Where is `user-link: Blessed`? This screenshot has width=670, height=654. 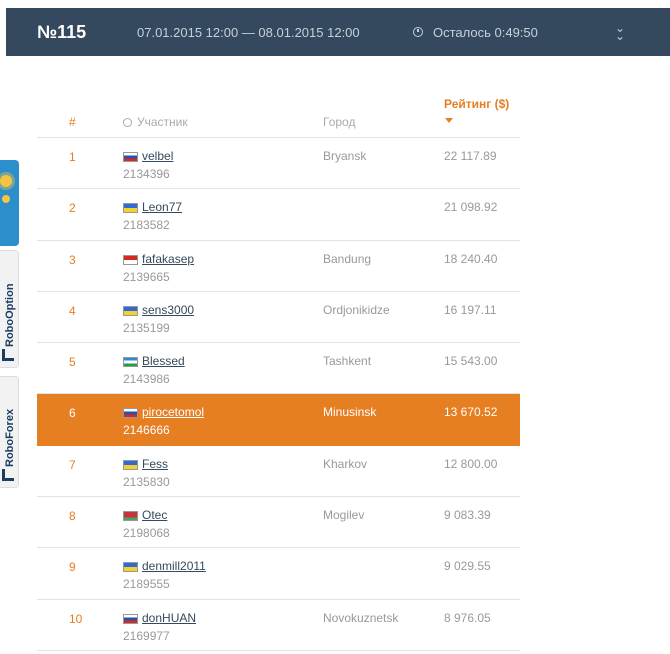
user-link: Blessed is located at coordinates (163, 361).